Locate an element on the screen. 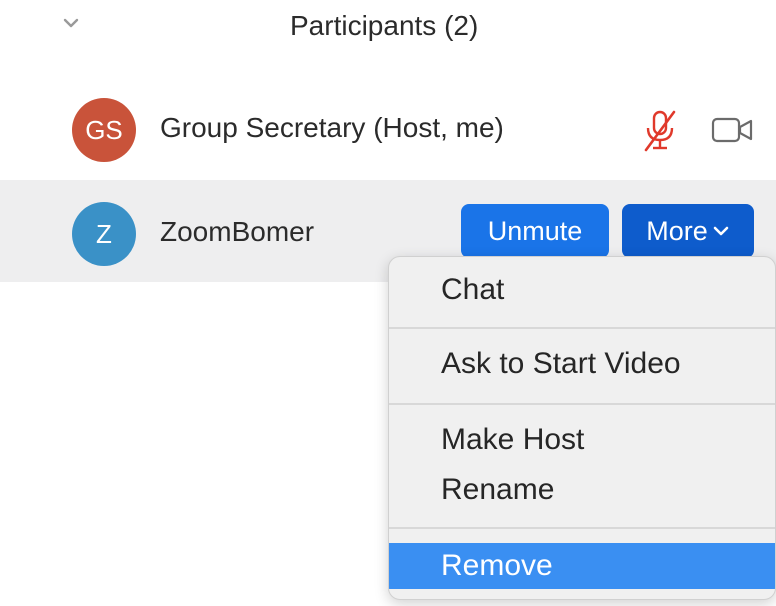  menu-item-ask-to-start-video: Ask to Start Video is located at coordinates (582, 364).